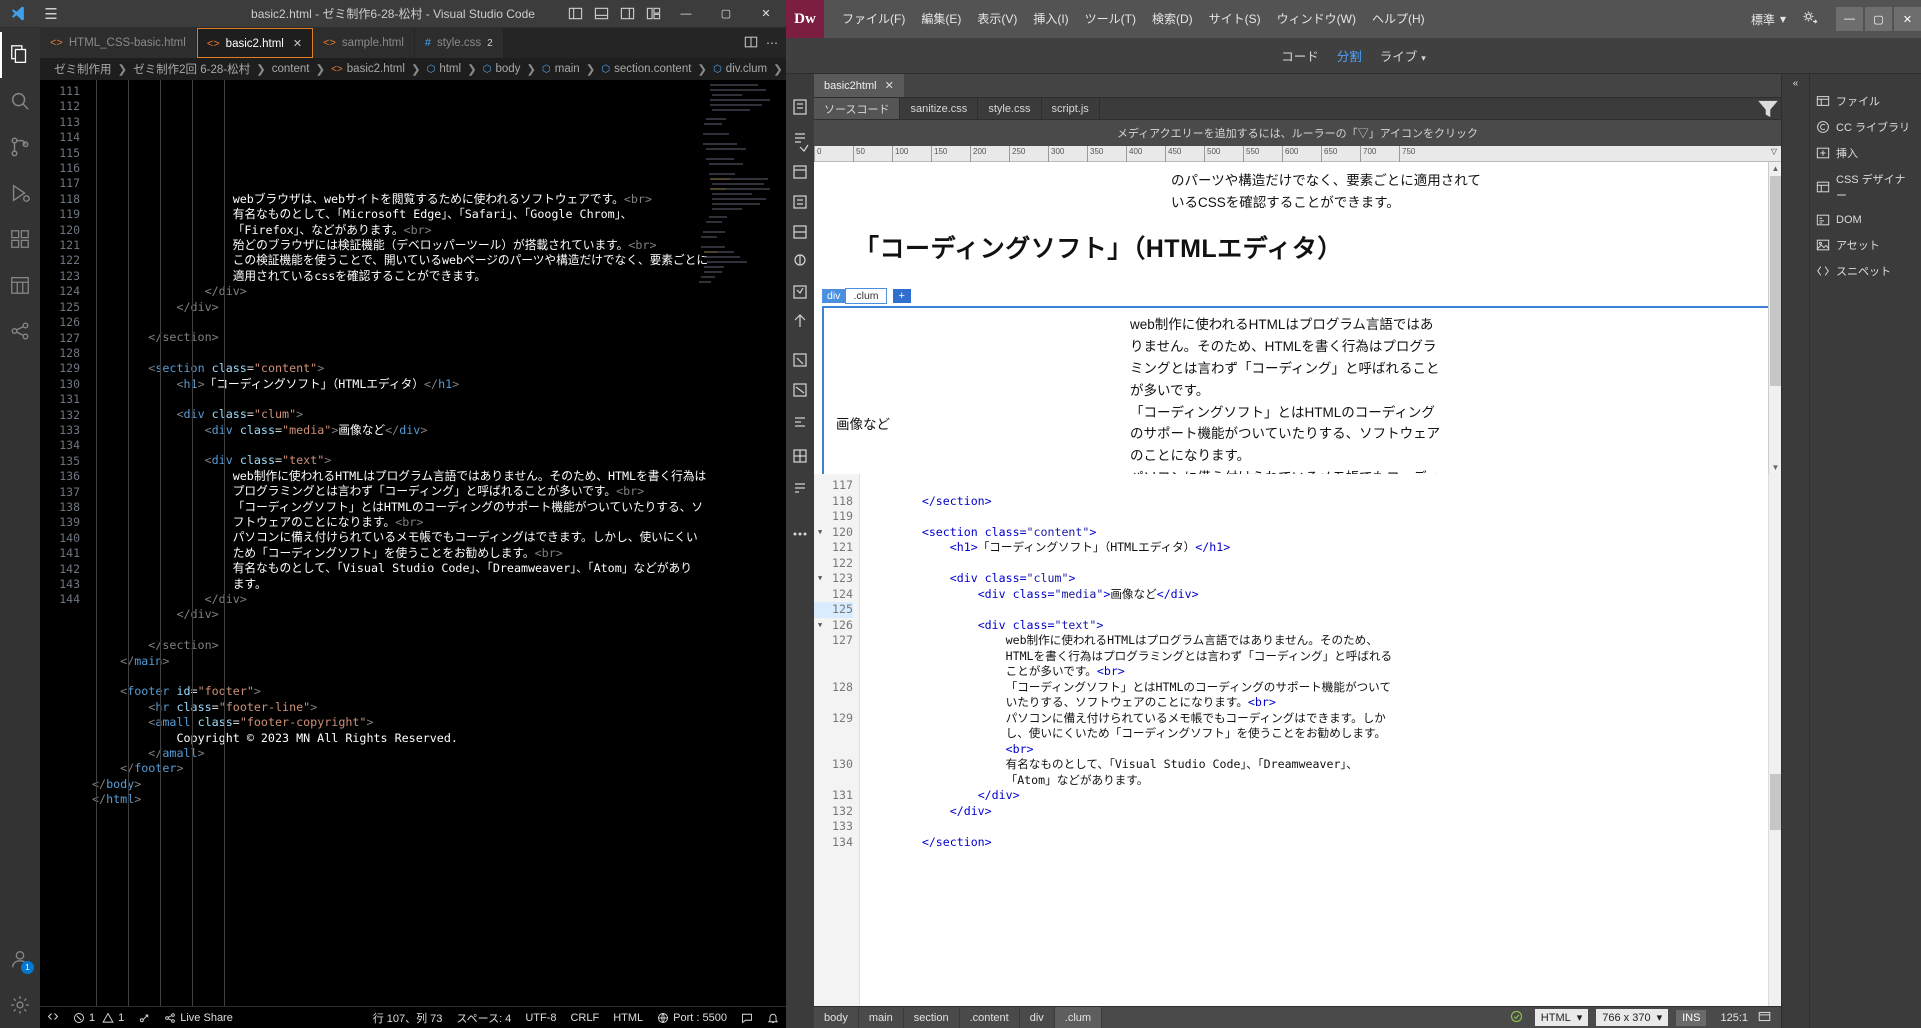 The width and height of the screenshot is (1921, 1028). What do you see at coordinates (376, 69) in the screenshot?
I see `breadcrumb-item-3: basic2.html` at bounding box center [376, 69].